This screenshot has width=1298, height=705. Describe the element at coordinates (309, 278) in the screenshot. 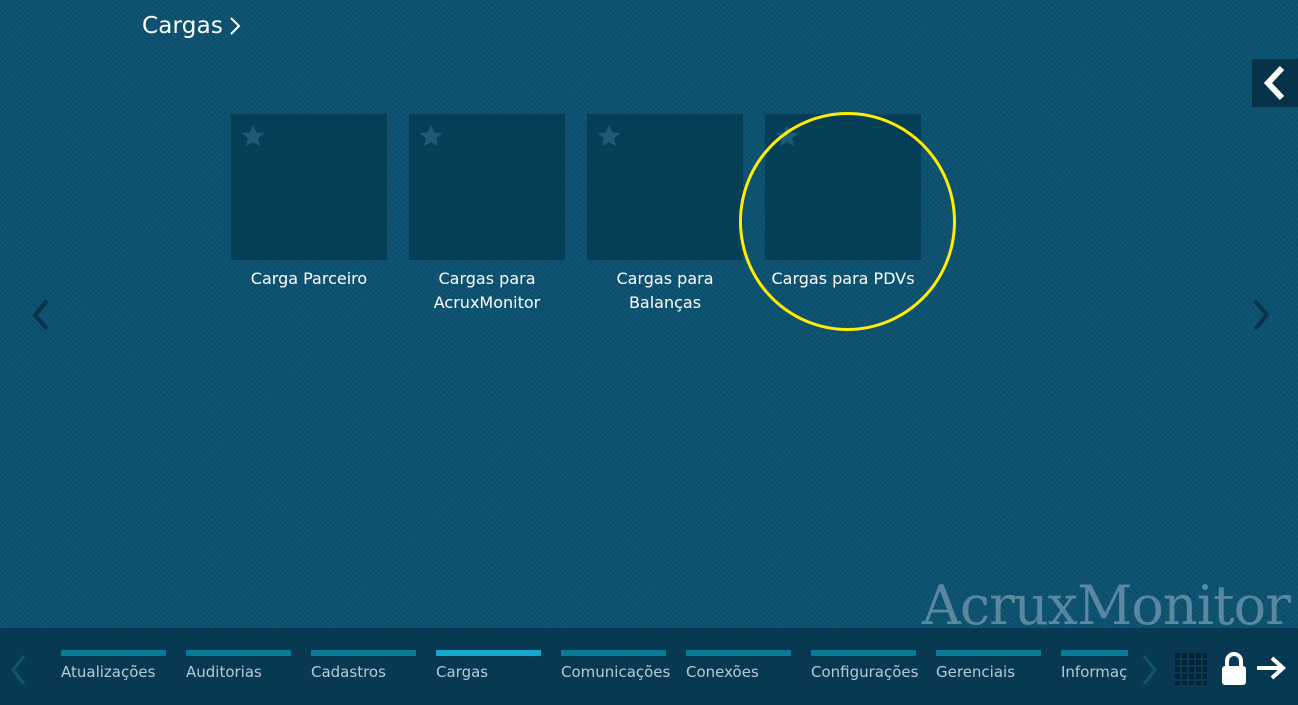

I see `tile-label: Carga Parceiro` at that location.